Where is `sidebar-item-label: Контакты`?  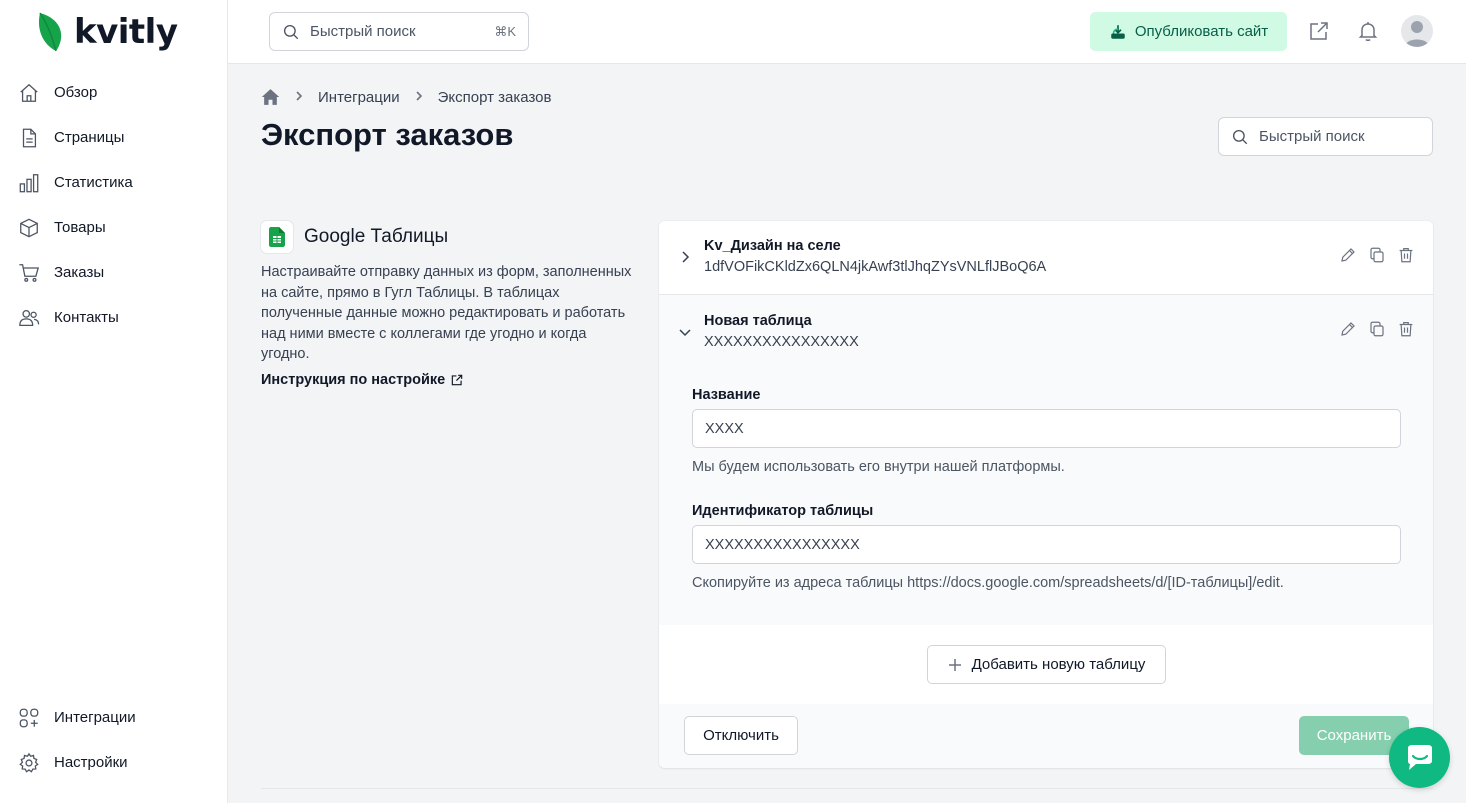 sidebar-item-label: Контакты is located at coordinates (86, 317).